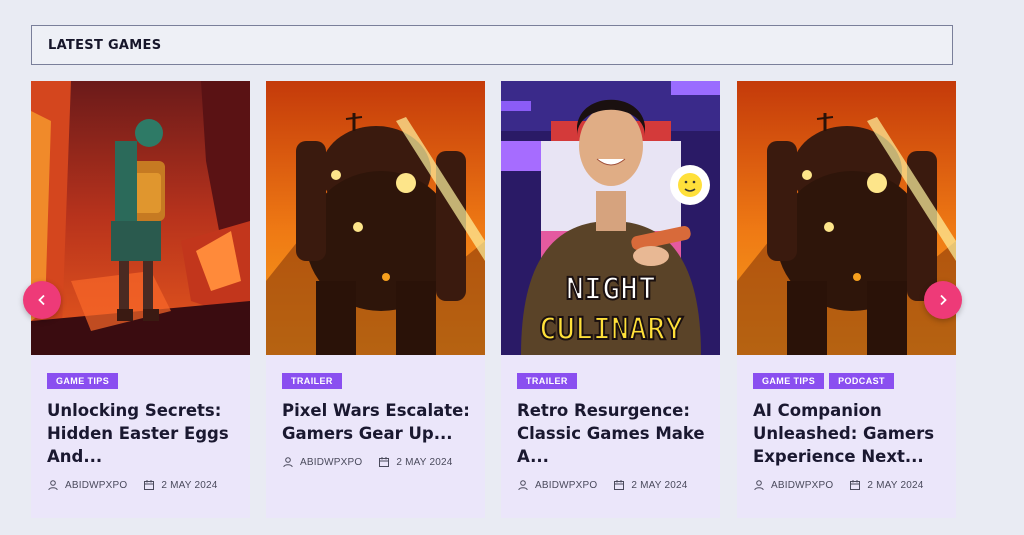 The height and width of the screenshot is (535, 1024). What do you see at coordinates (611, 289) in the screenshot?
I see `image-caption-line1: NIGHT` at bounding box center [611, 289].